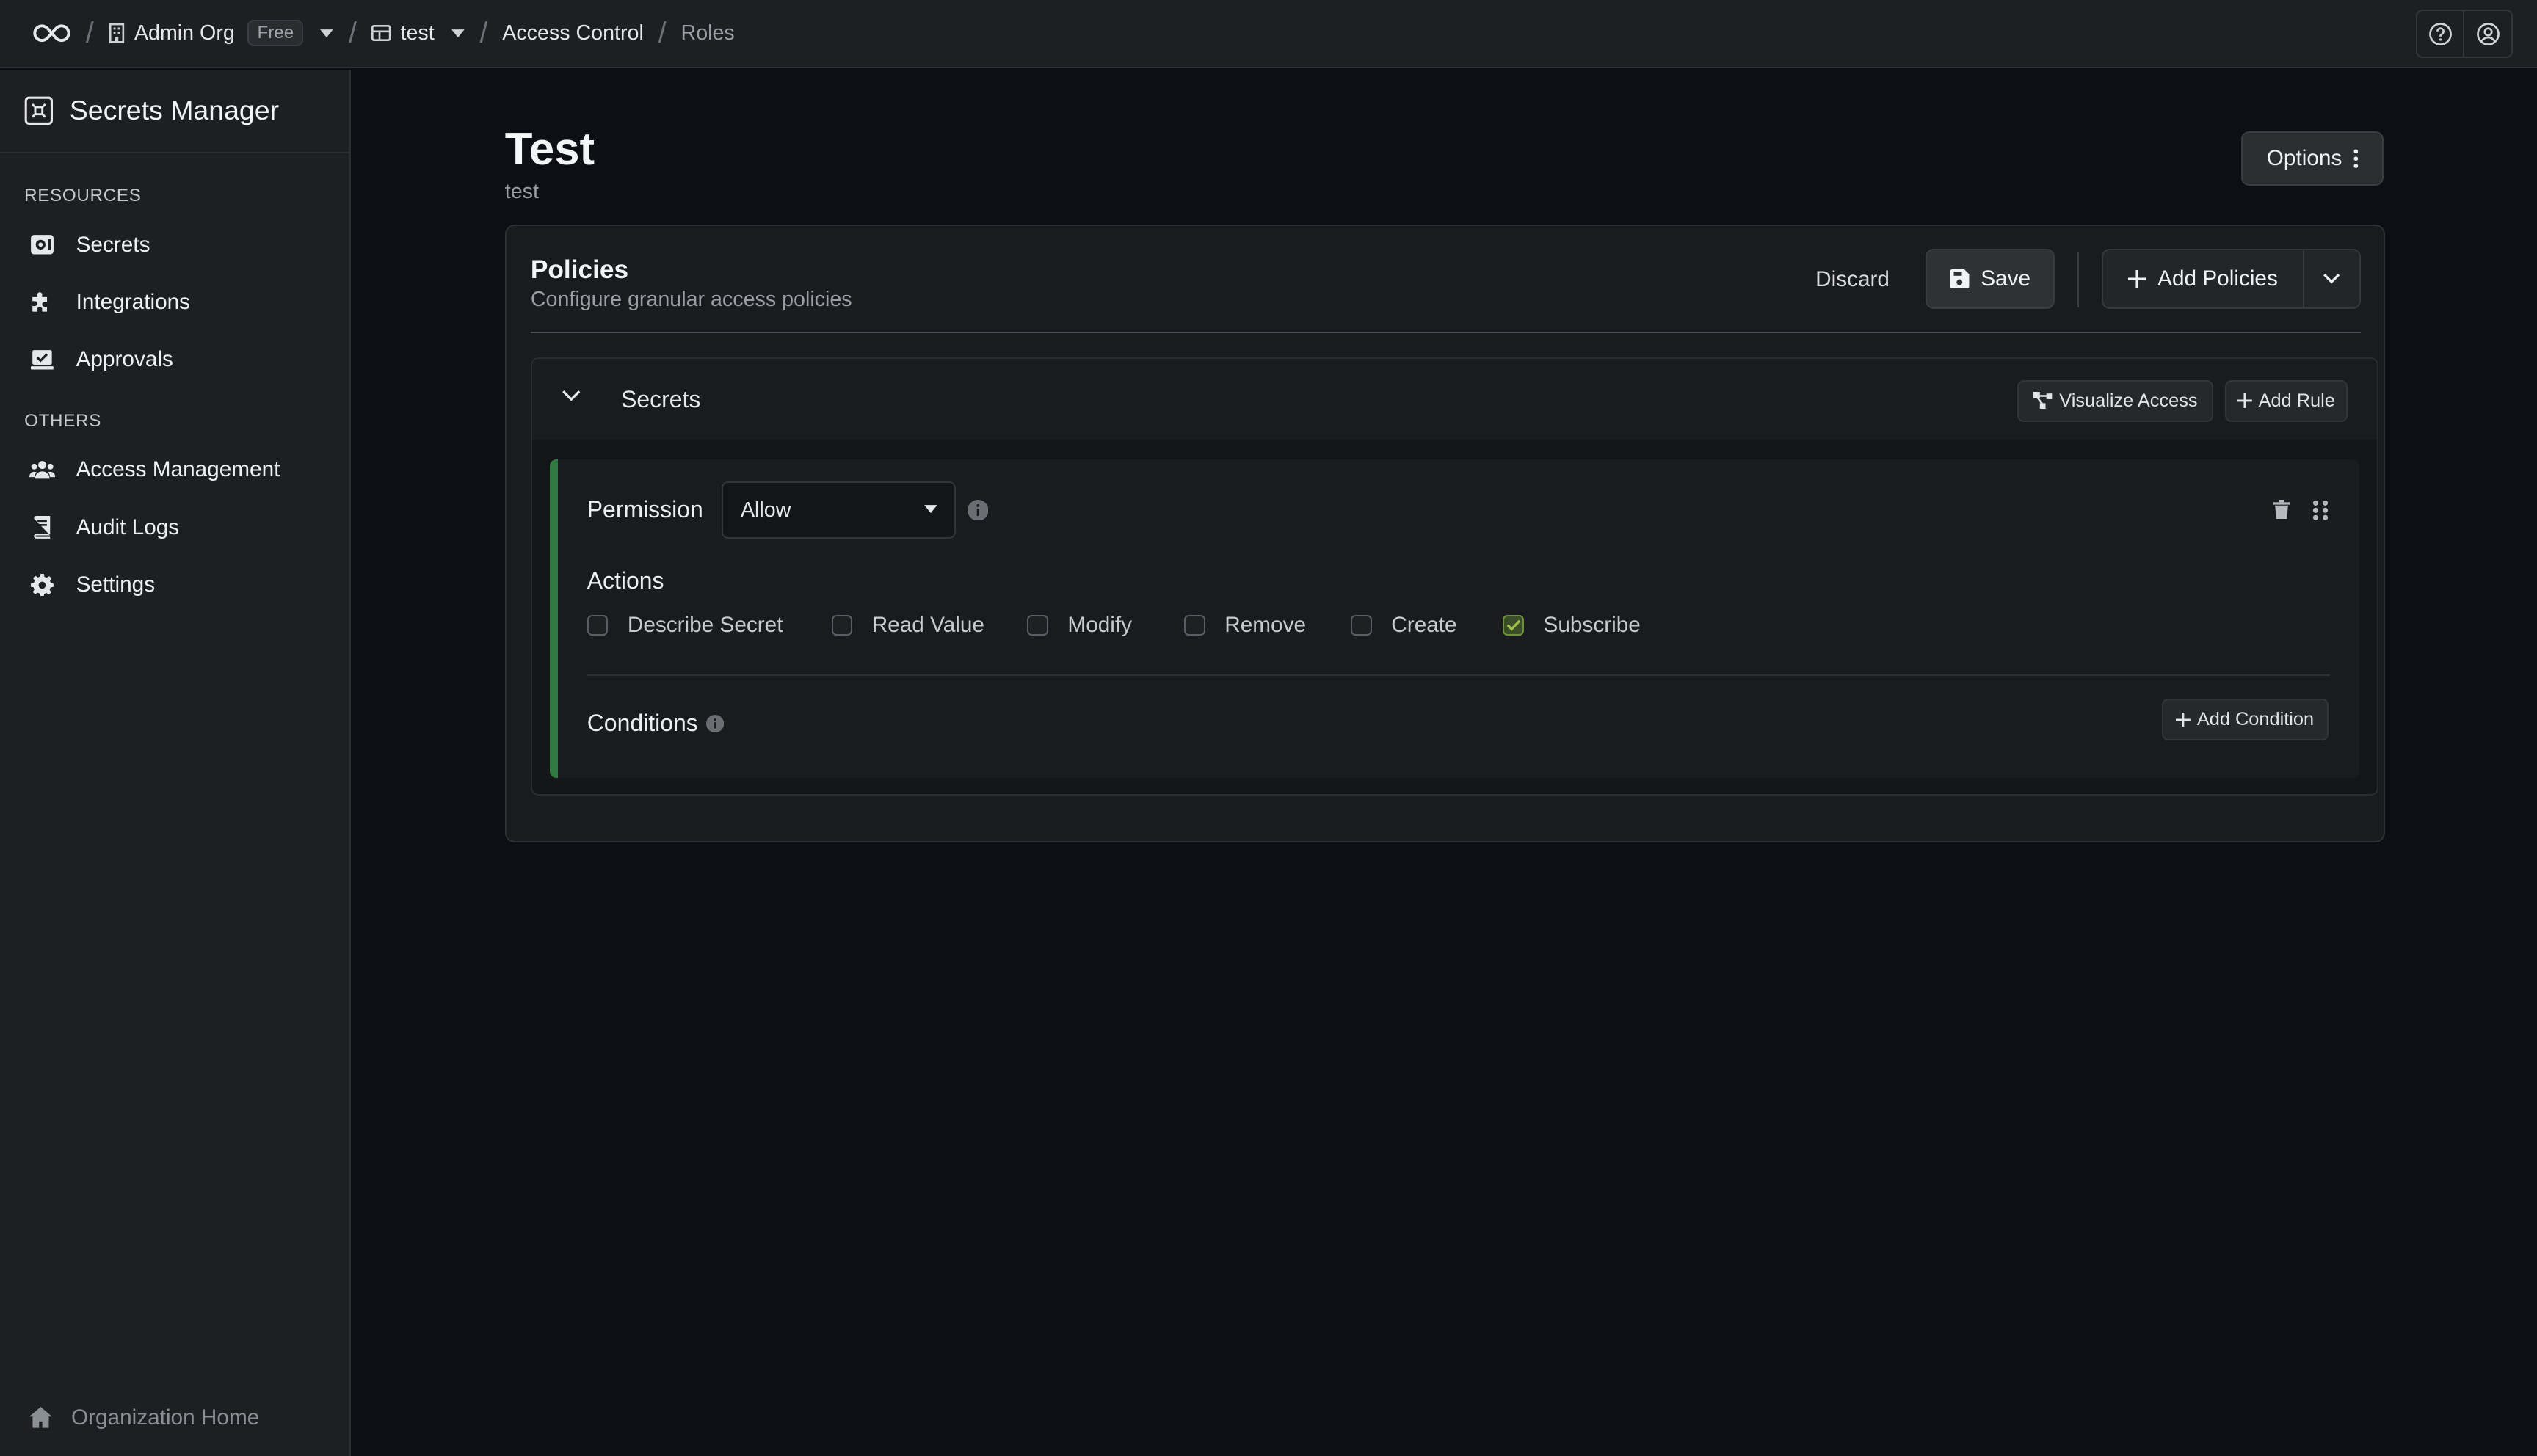 The image size is (2537, 1456). I want to click on add-rule-label: Add Rule, so click(2296, 400).